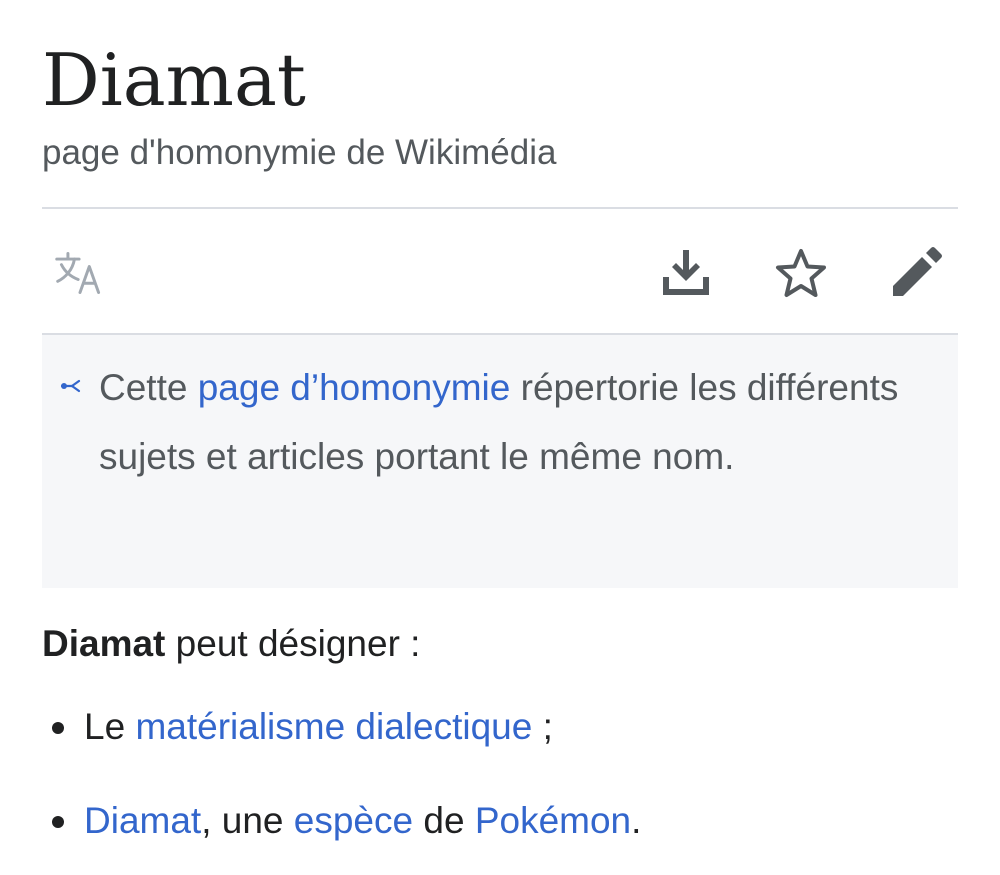  I want to click on pencil-icon, so click(916, 273).